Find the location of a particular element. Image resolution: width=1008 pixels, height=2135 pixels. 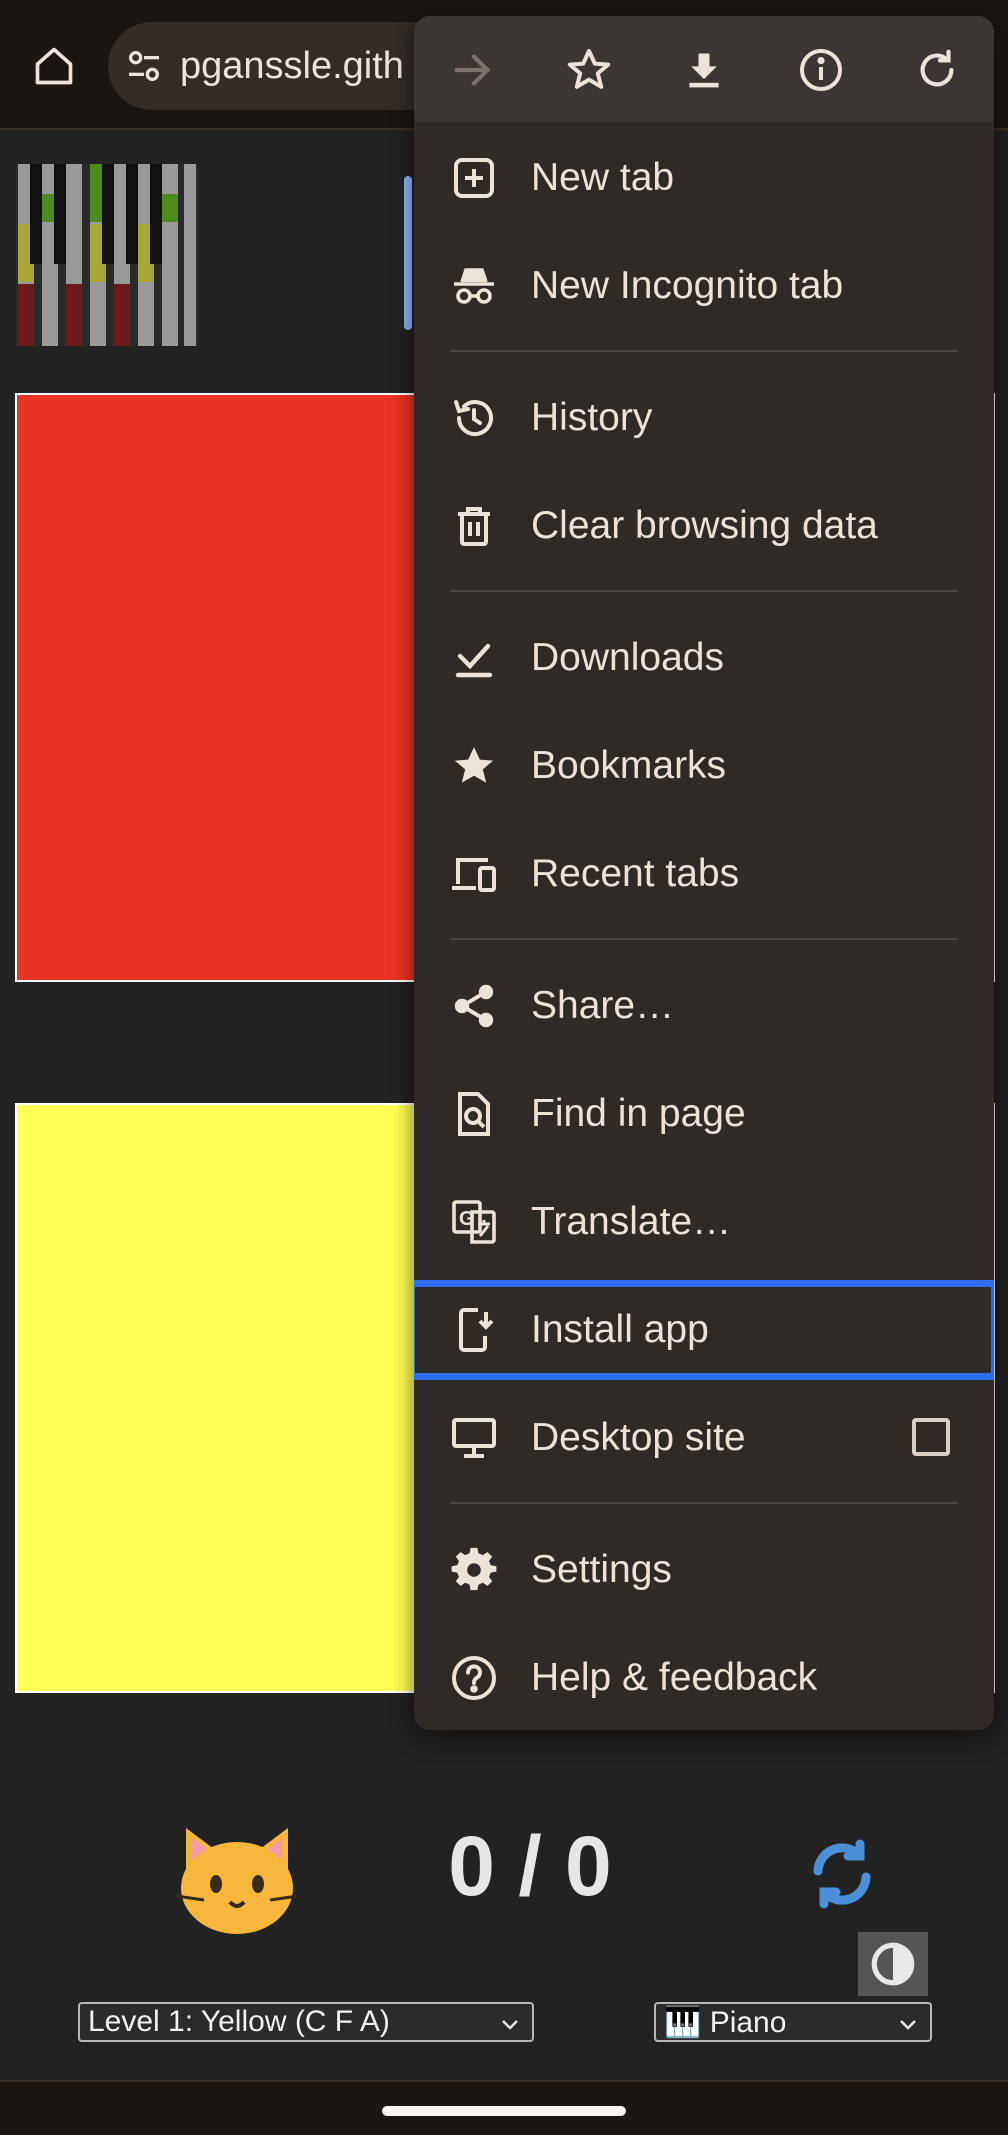

menu-item-label: Recent tabs is located at coordinates (635, 873).